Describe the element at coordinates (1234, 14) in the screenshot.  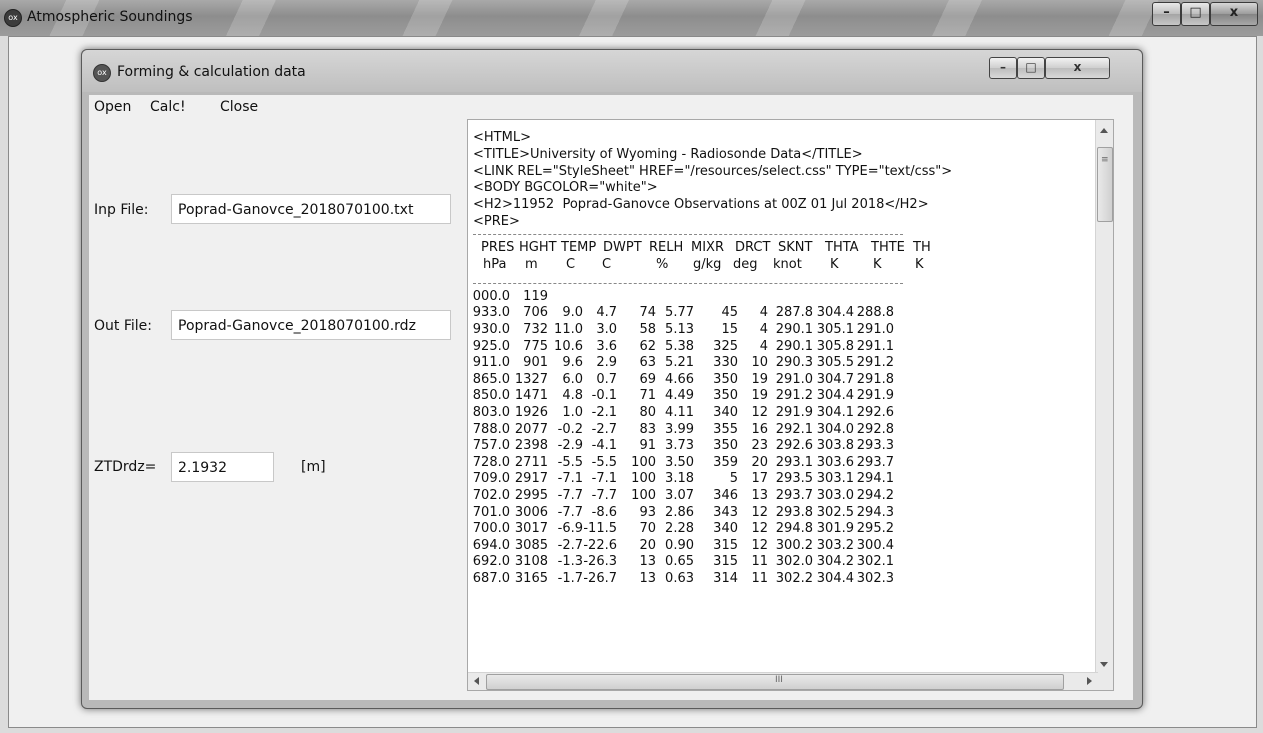
I see `close-button: x` at that location.